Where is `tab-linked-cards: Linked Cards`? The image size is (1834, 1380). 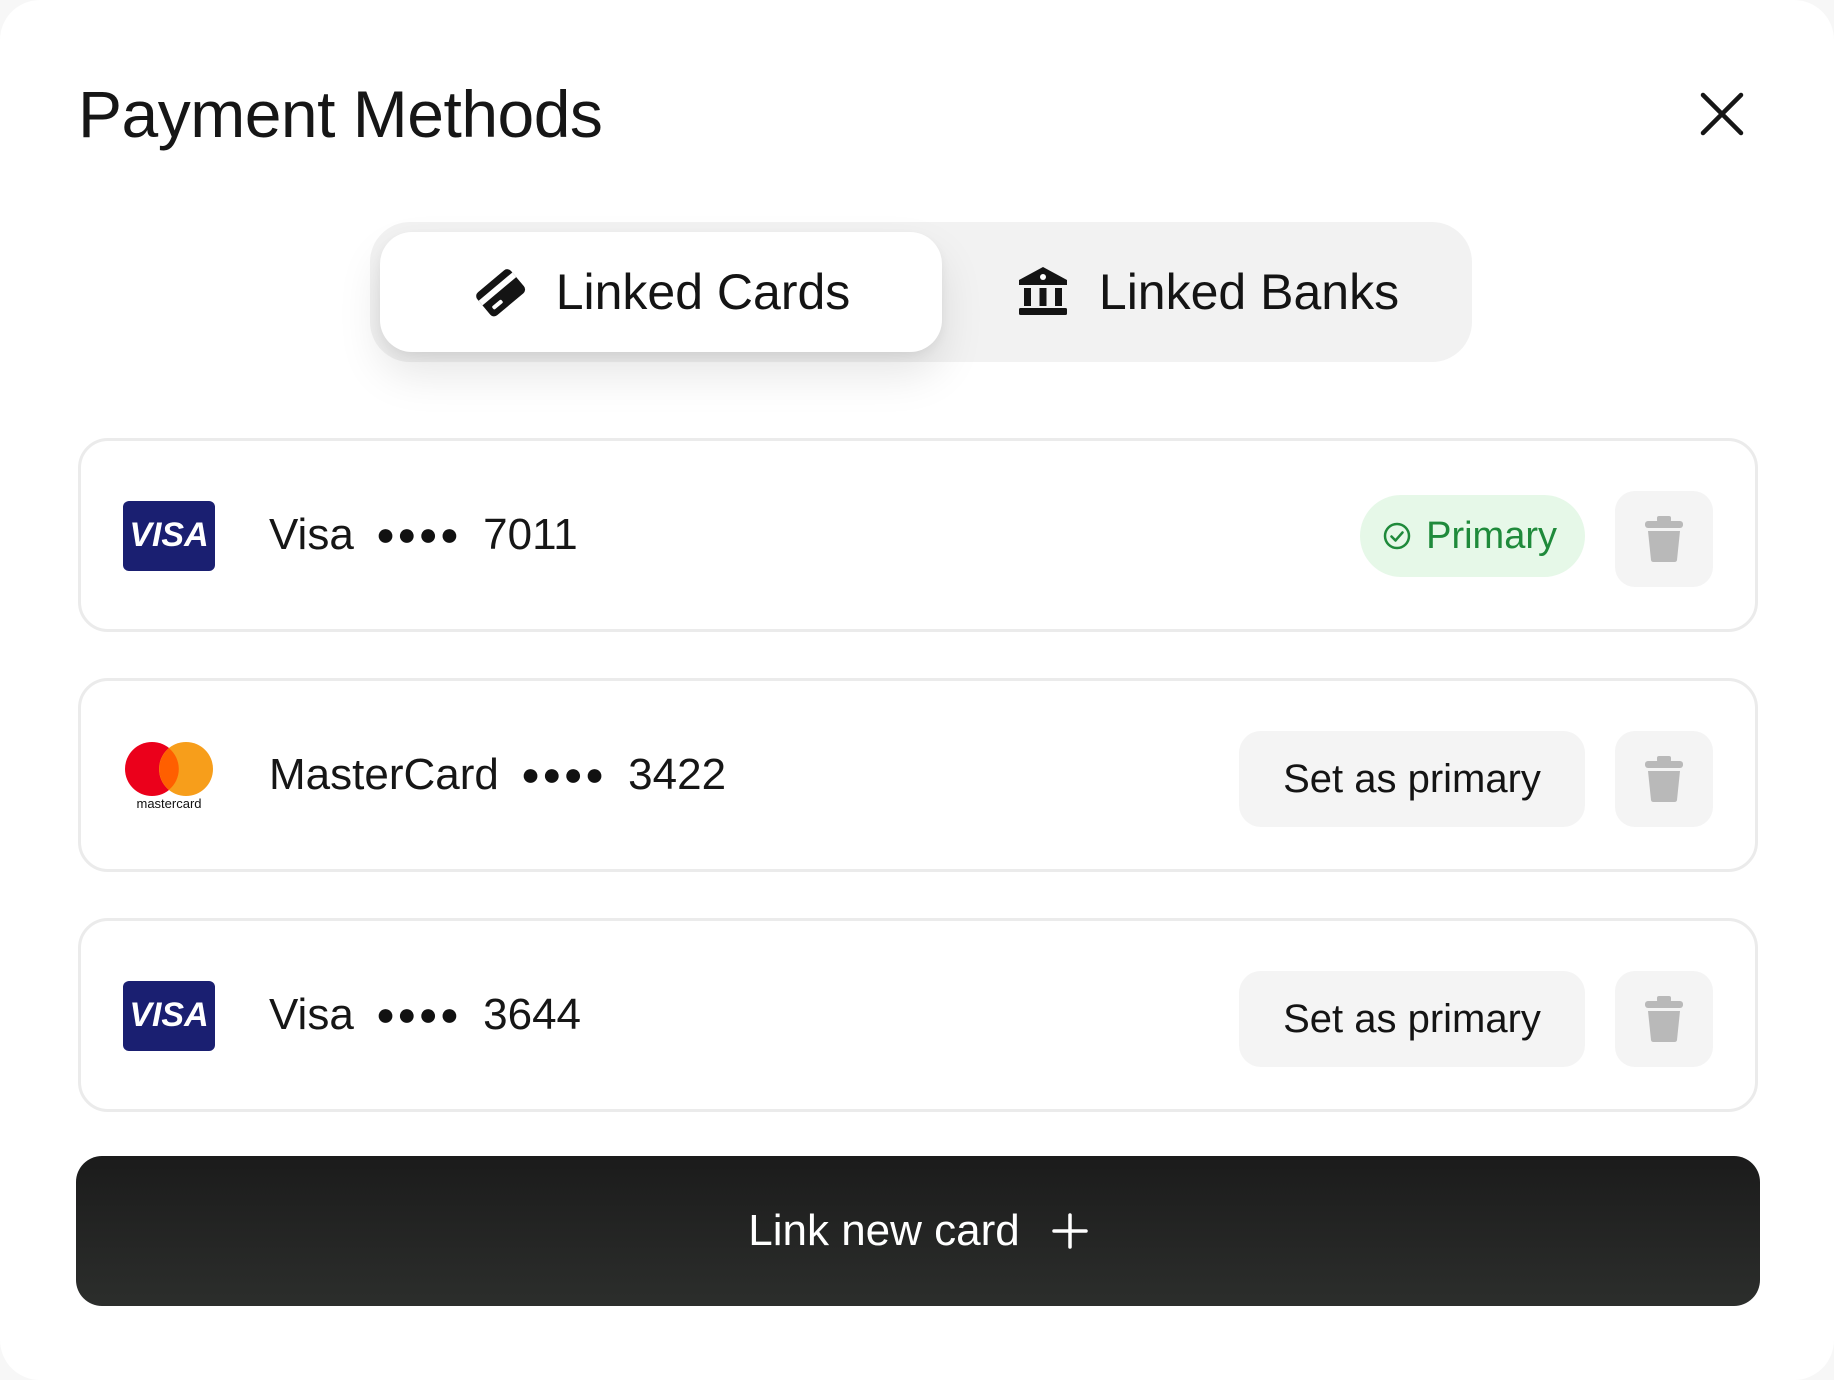
tab-linked-cards: Linked Cards is located at coordinates (661, 292).